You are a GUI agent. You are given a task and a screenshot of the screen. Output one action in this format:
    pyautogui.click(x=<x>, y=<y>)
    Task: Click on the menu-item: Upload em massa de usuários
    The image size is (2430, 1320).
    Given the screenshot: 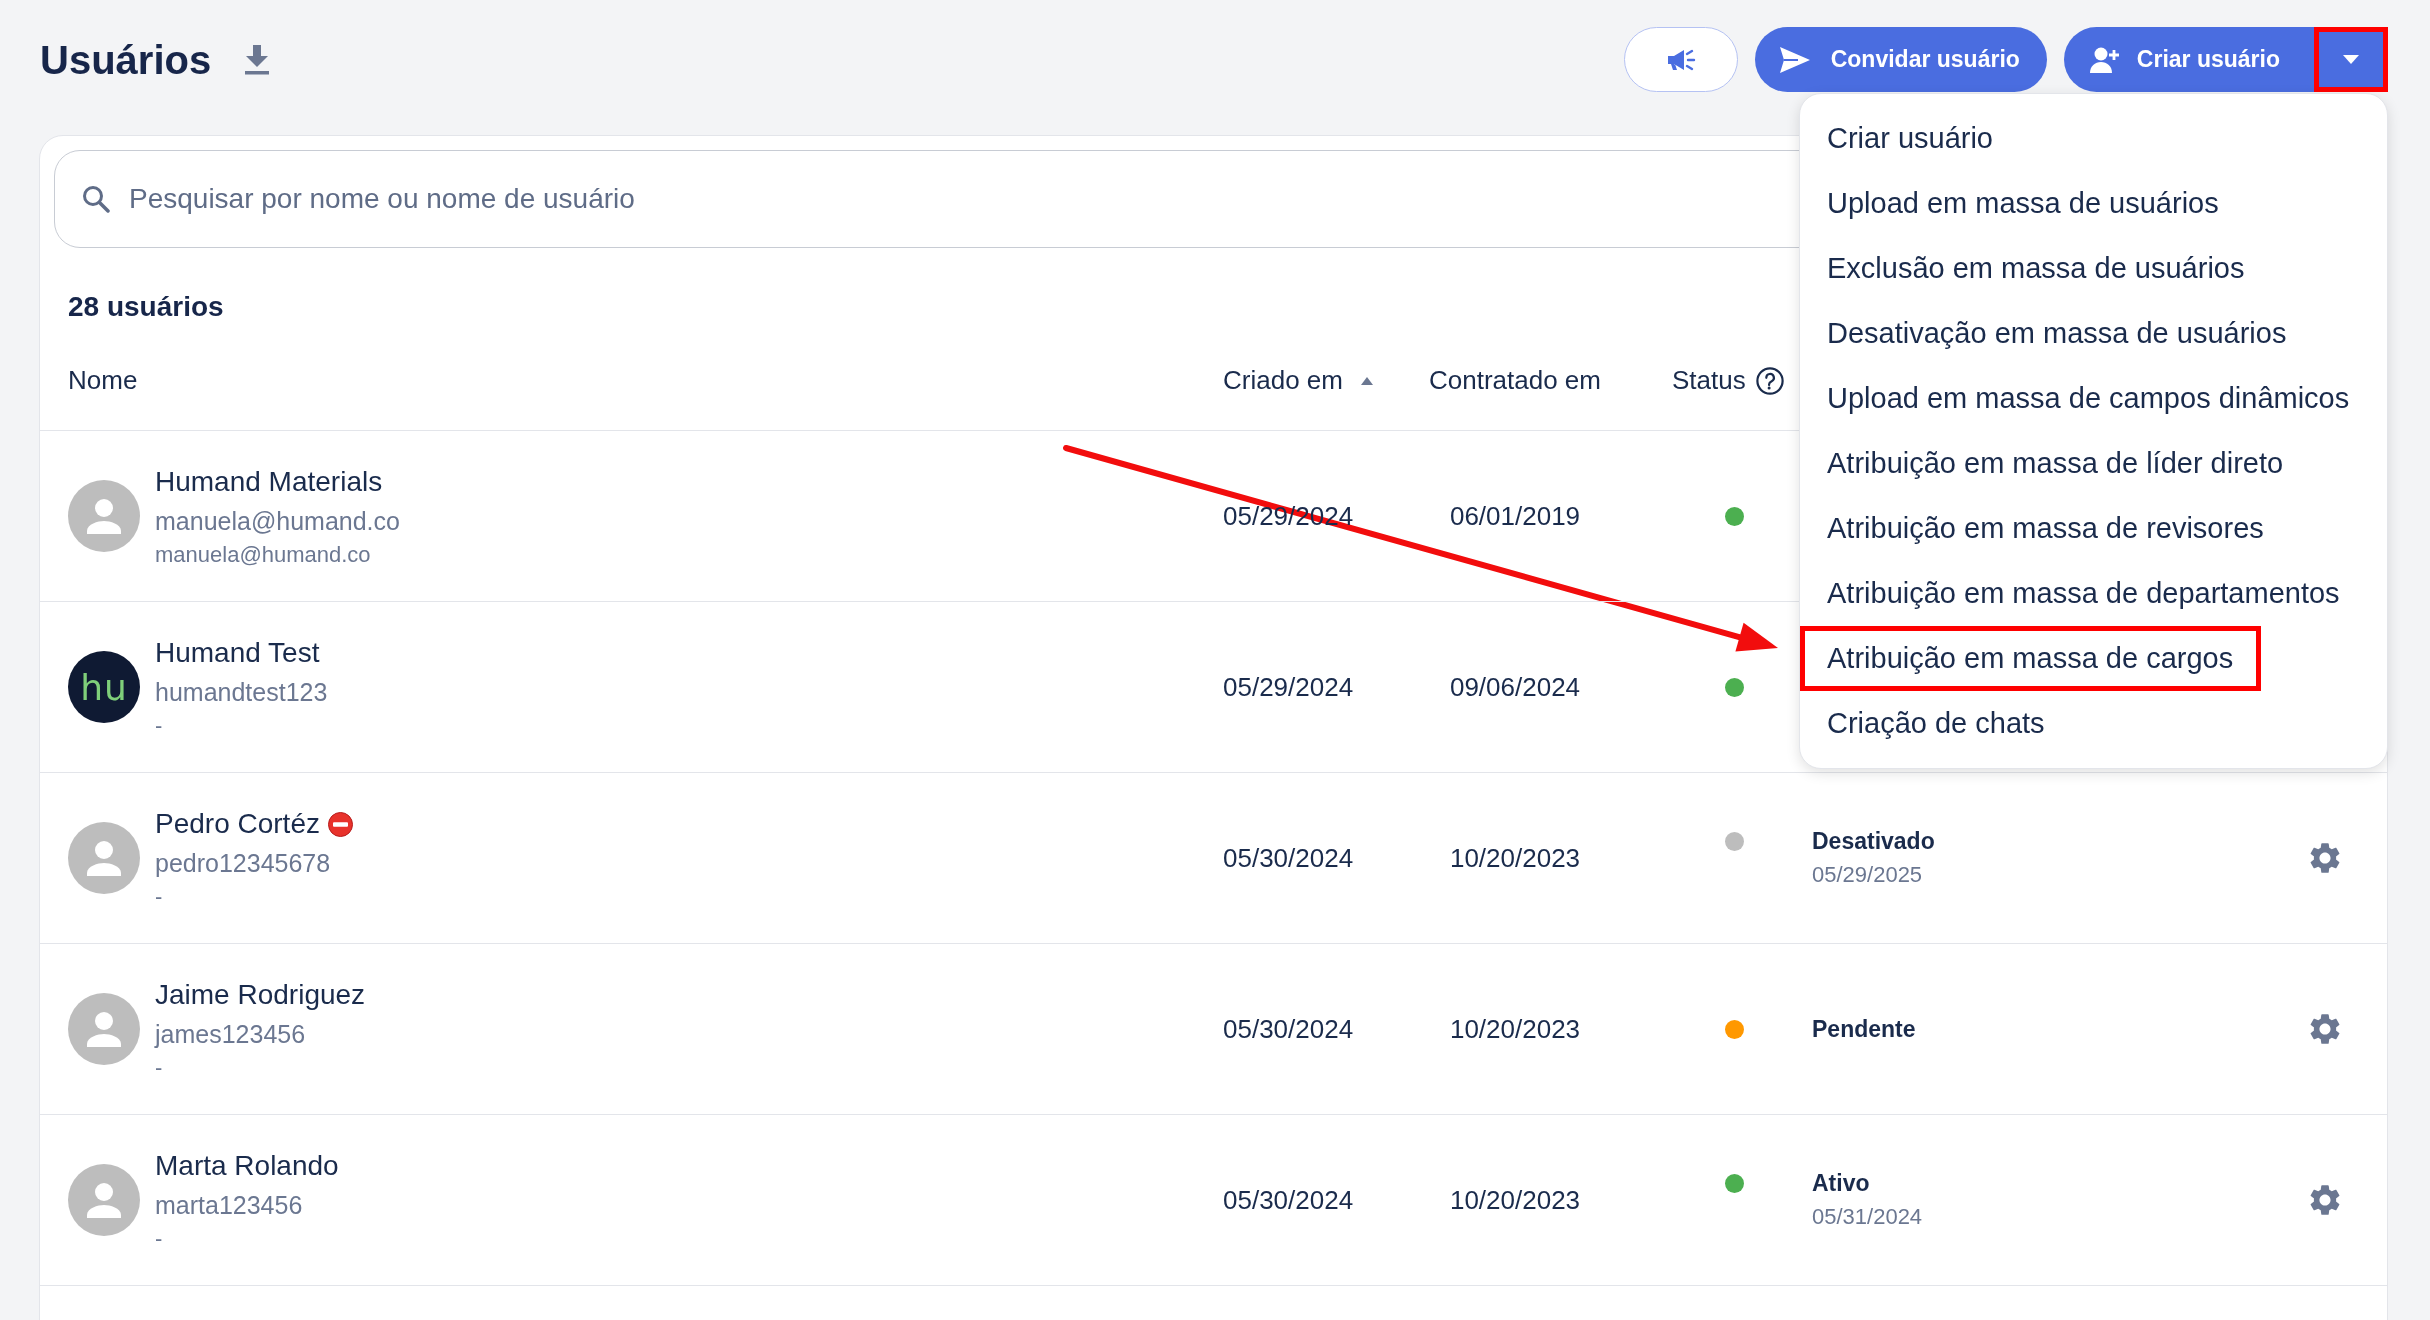 What is the action you would take?
    pyautogui.click(x=2023, y=203)
    